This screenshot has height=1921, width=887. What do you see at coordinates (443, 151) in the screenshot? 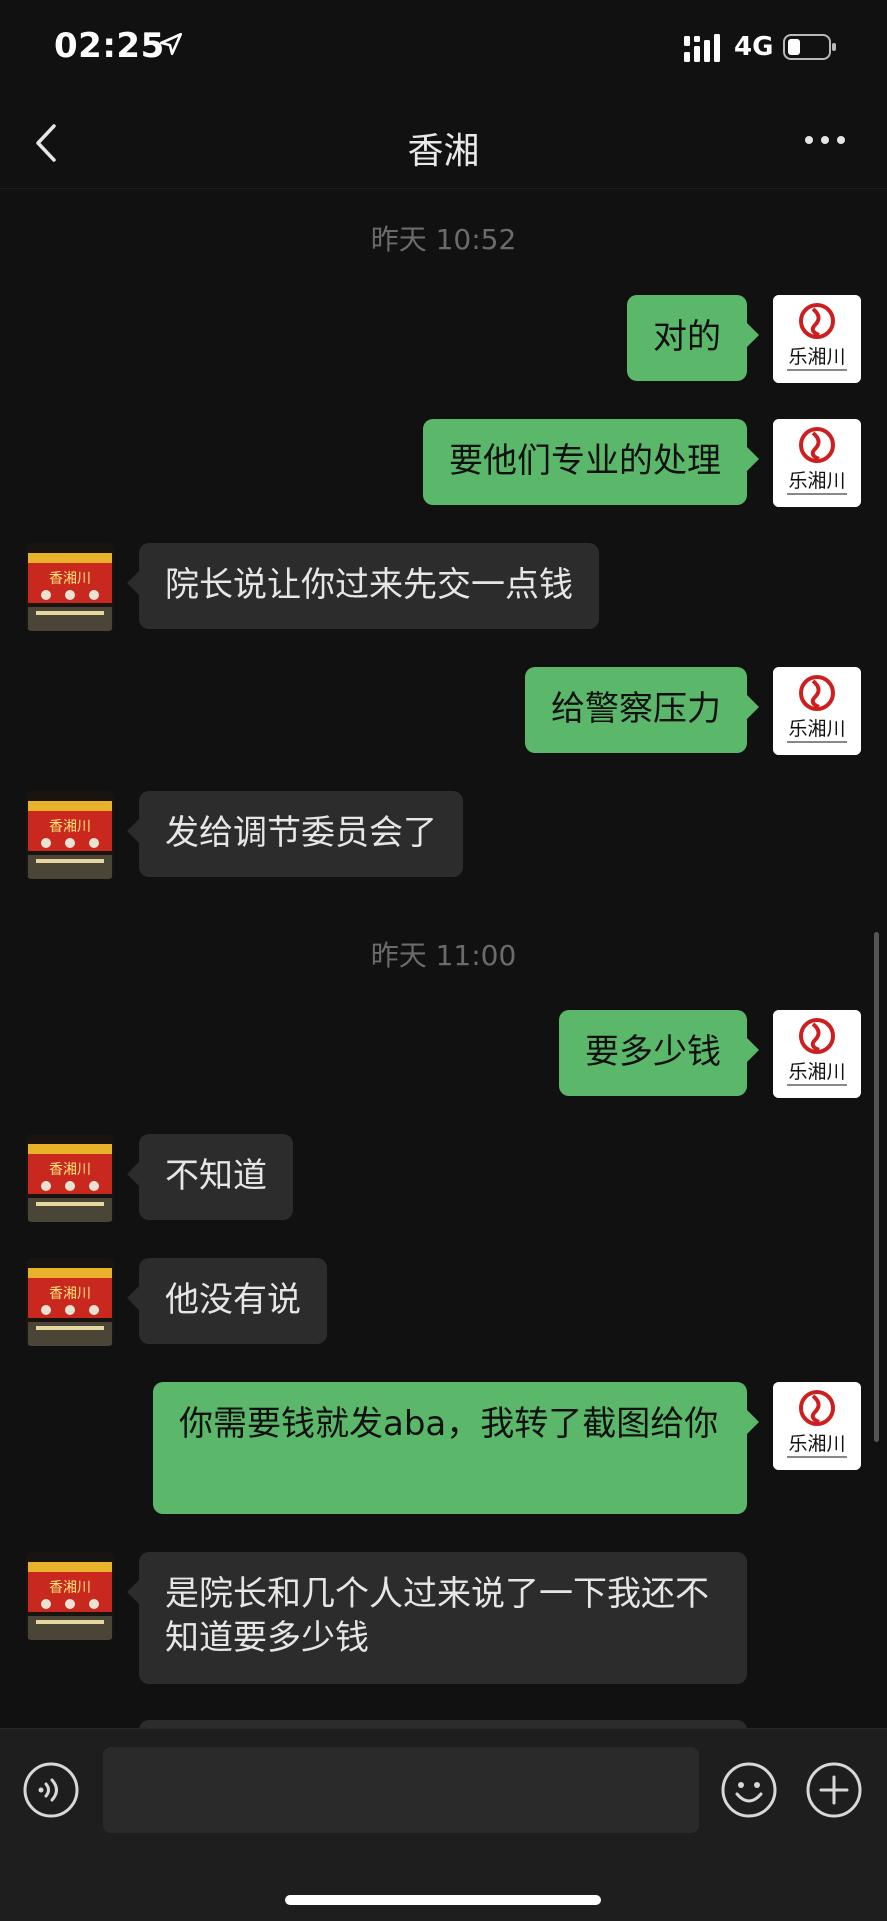
I see `chat-title: 香湘` at bounding box center [443, 151].